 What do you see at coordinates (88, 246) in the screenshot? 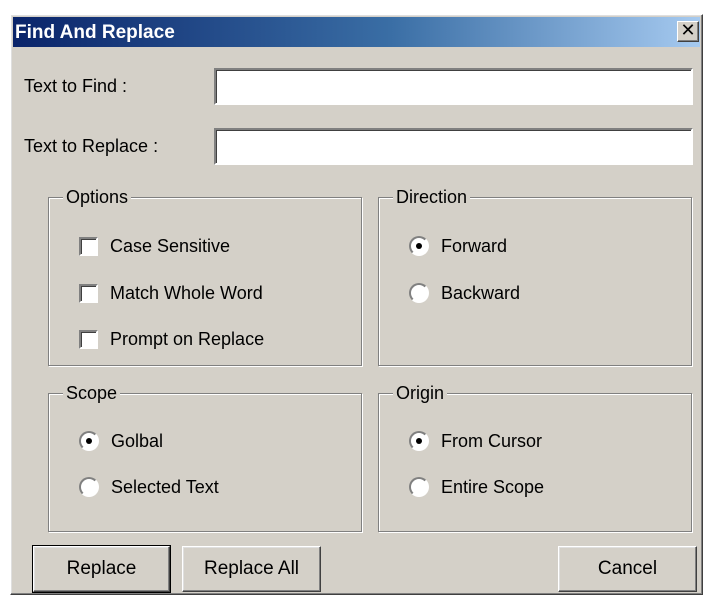
I see `case-sensitive-checkbox` at bounding box center [88, 246].